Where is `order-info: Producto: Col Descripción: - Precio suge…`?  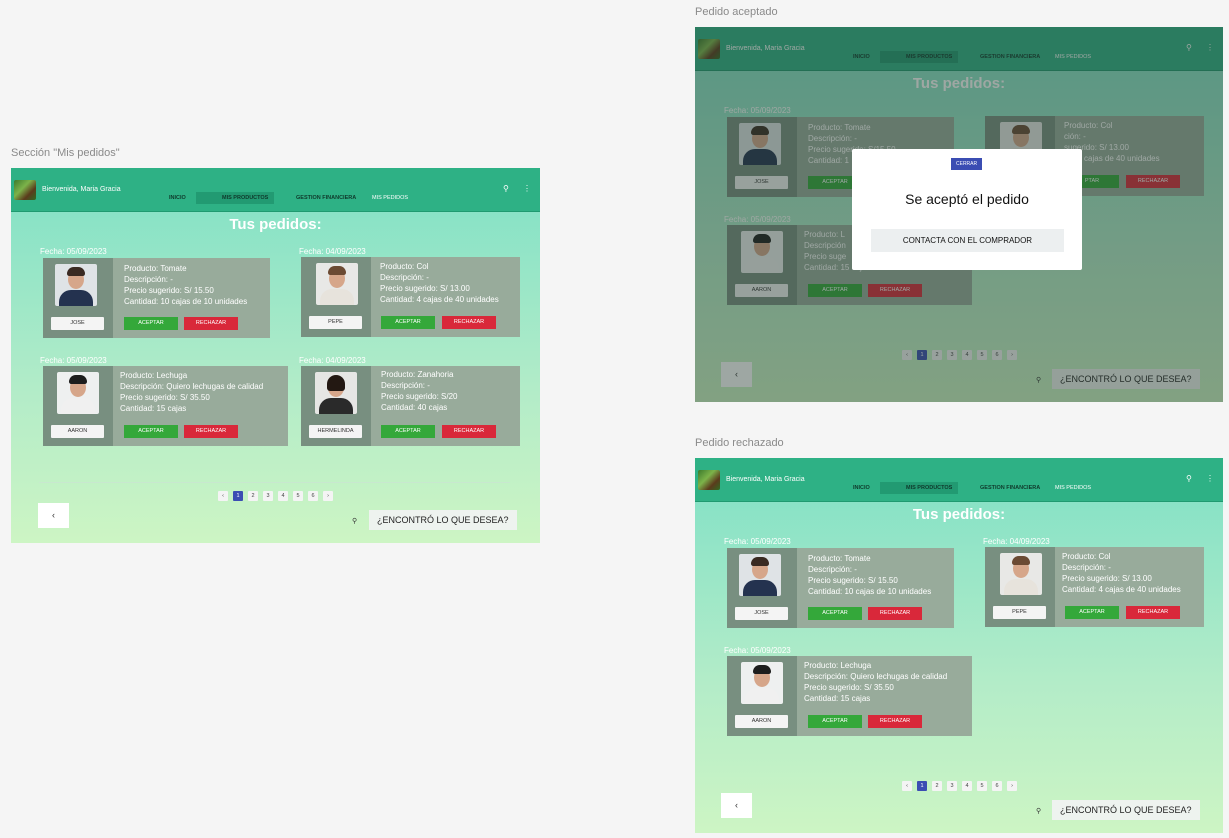
order-info: Producto: Col Descripción: - Precio suge… is located at coordinates (1121, 573).